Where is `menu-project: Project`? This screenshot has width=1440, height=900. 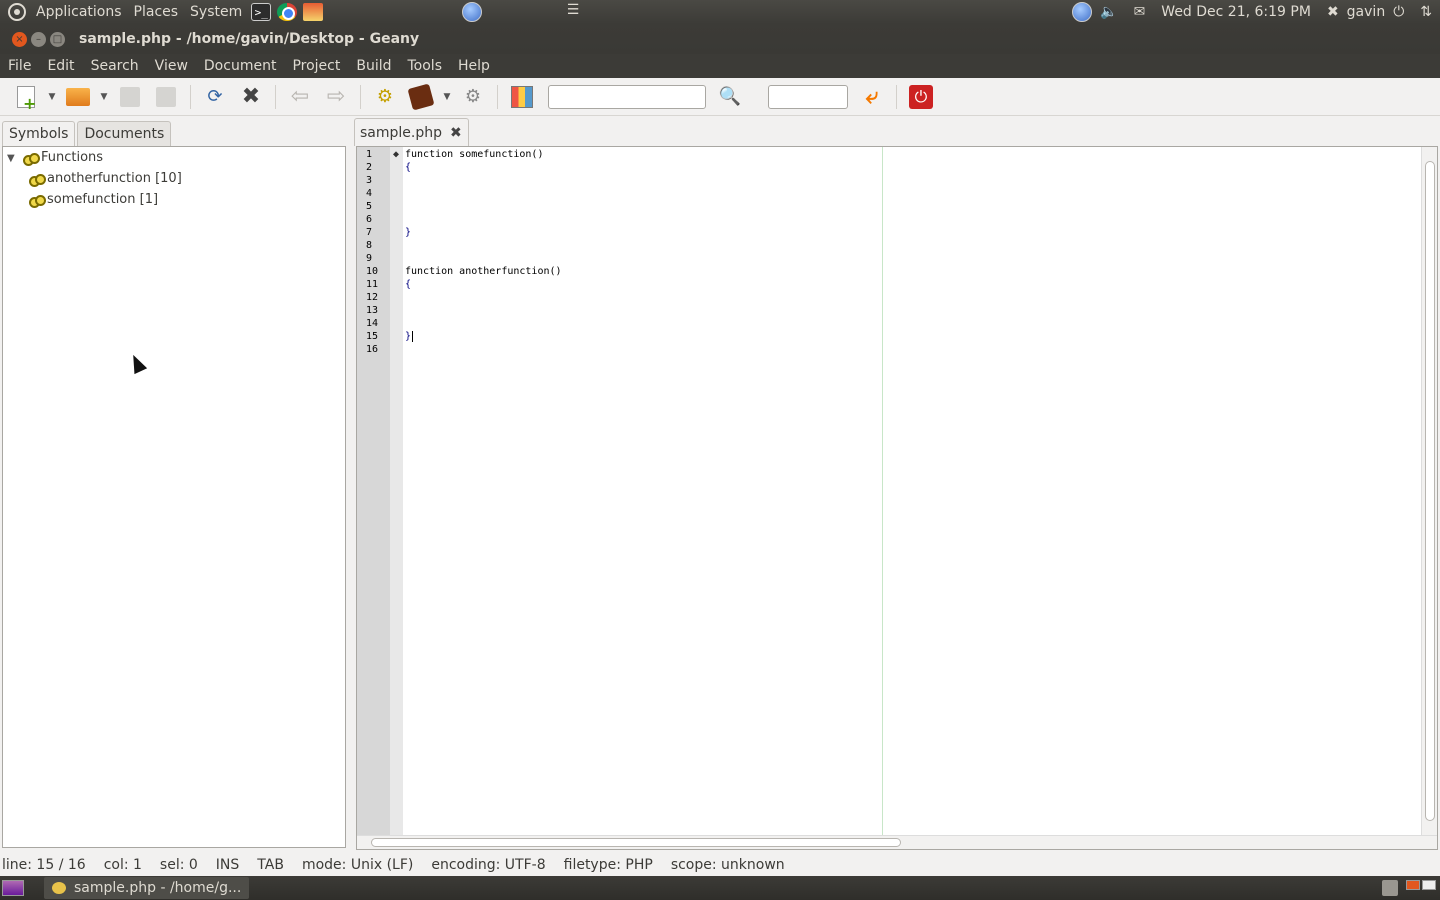
menu-project: Project is located at coordinates (316, 66).